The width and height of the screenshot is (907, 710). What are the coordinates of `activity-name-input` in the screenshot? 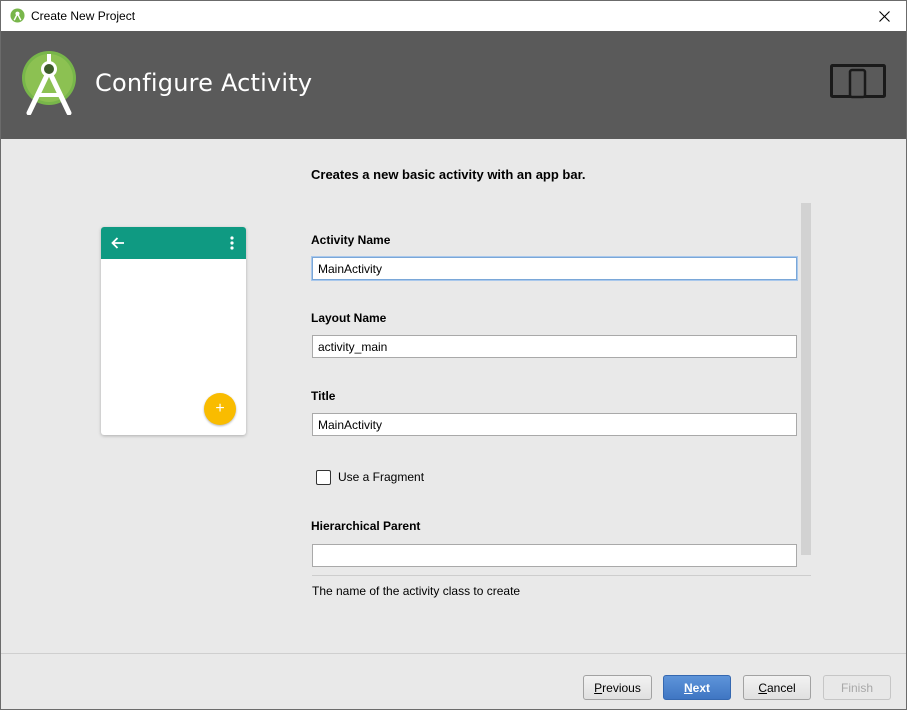 It's located at (554, 268).